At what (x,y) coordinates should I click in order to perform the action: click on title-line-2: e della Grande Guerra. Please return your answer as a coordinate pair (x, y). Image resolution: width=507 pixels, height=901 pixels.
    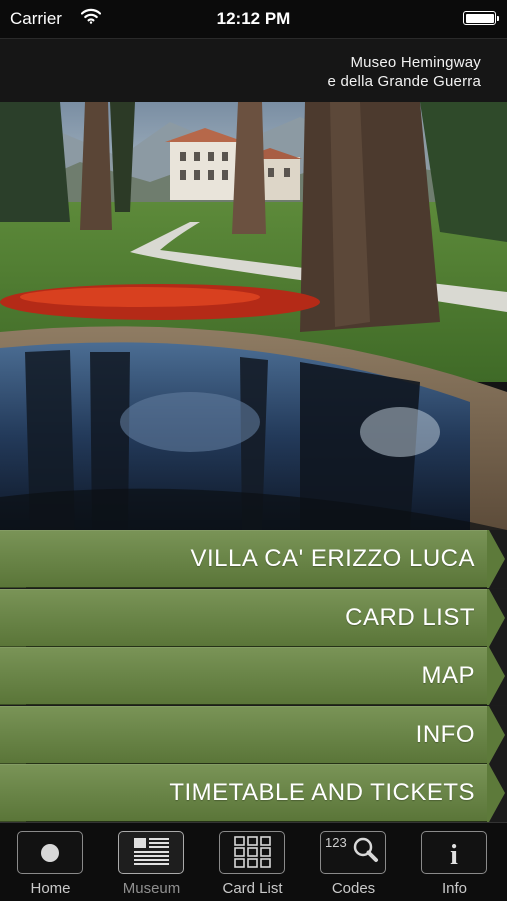
    Looking at the image, I should click on (404, 81).